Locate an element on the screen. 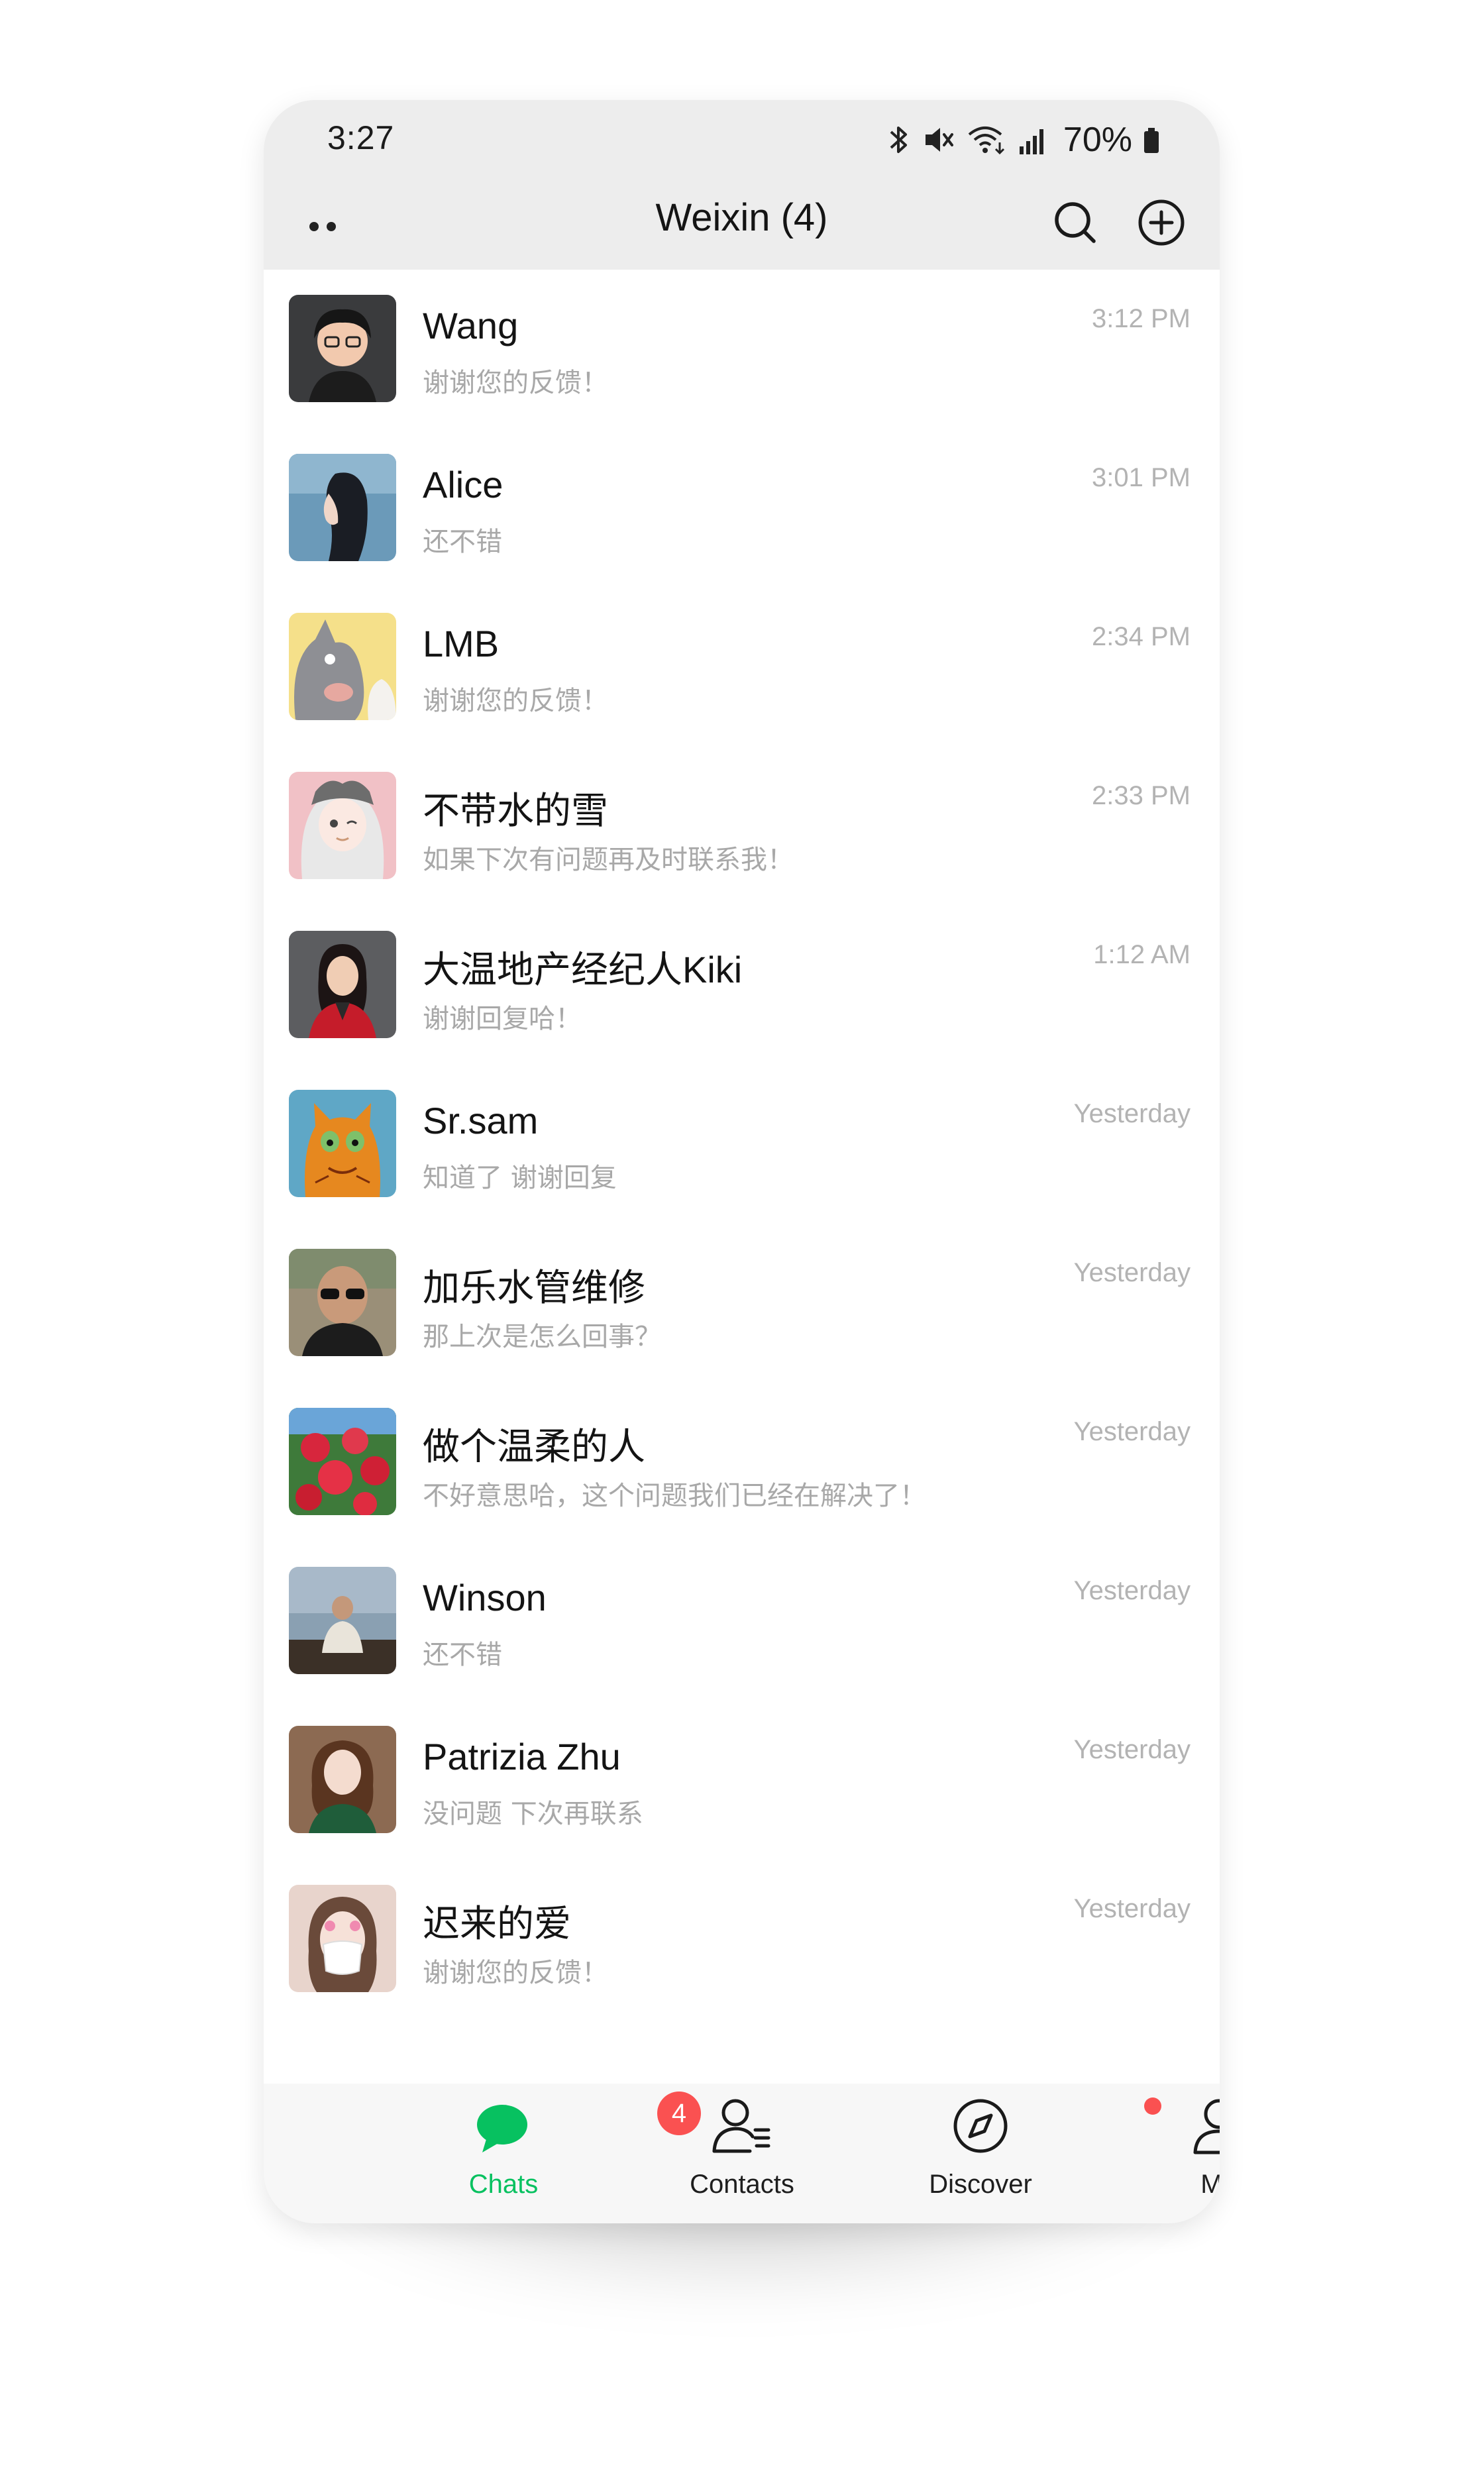 The height and width of the screenshot is (2491, 1484). status-icons: 70% is located at coordinates (1023, 140).